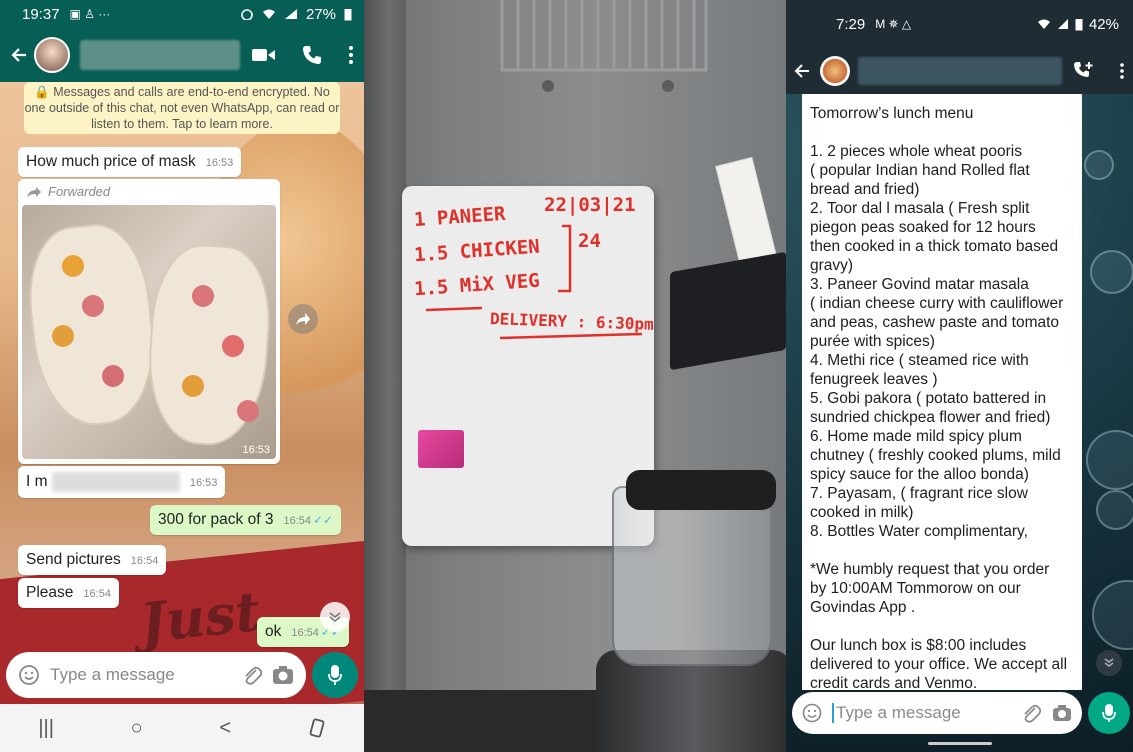 This screenshot has width=1133, height=752. Describe the element at coordinates (317, 728) in the screenshot. I see `rotate-screen-icon` at that location.